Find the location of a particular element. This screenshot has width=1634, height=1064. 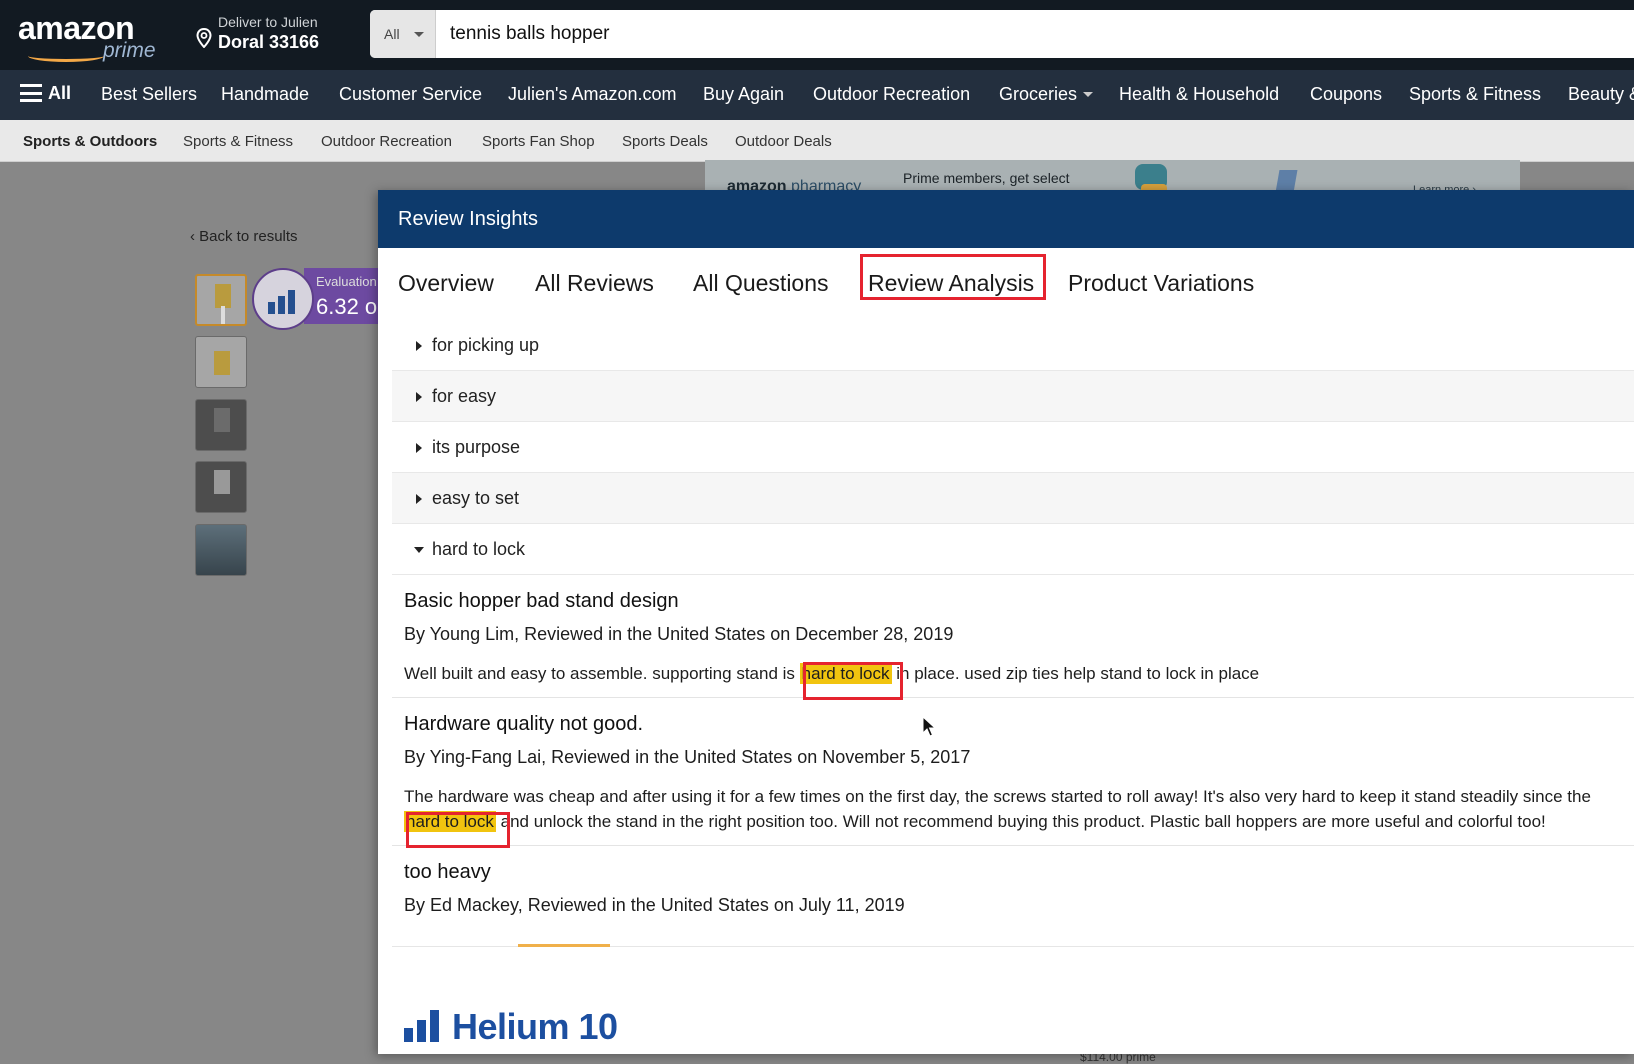

nav-all-label: All is located at coordinates (60, 93).